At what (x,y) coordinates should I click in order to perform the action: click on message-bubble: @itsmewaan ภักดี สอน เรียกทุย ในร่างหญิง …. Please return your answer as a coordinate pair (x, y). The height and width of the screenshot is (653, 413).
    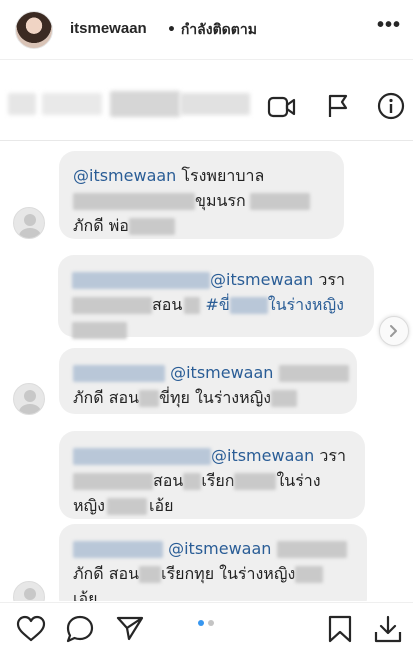
    Looking at the image, I should click on (213, 562).